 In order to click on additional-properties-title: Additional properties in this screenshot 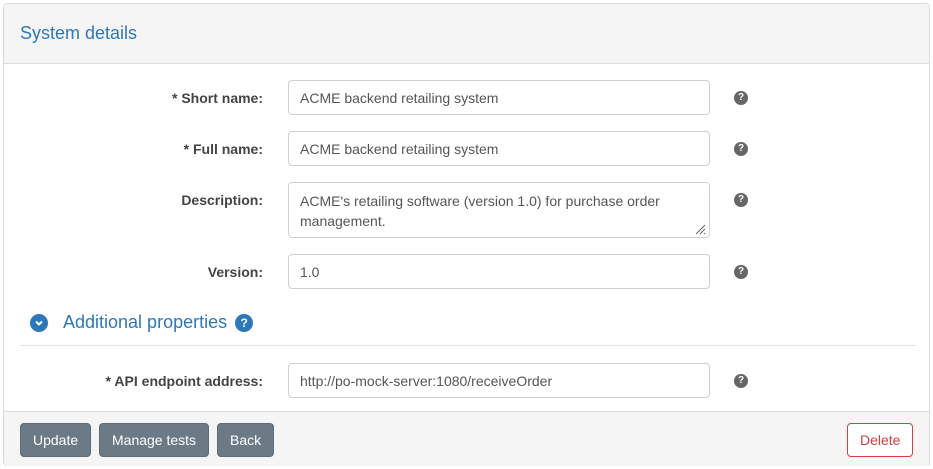, I will do `click(145, 322)`.